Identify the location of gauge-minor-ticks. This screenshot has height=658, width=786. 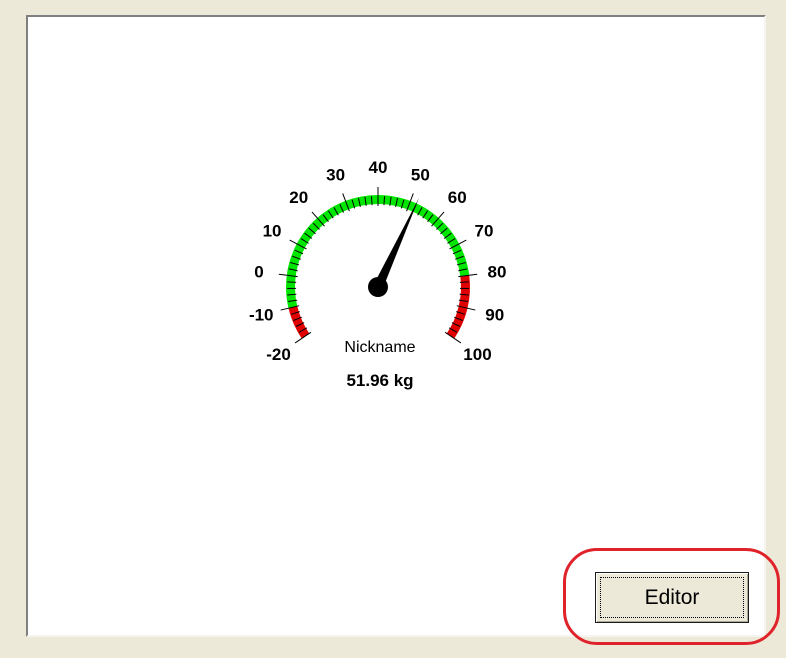
(378, 264).